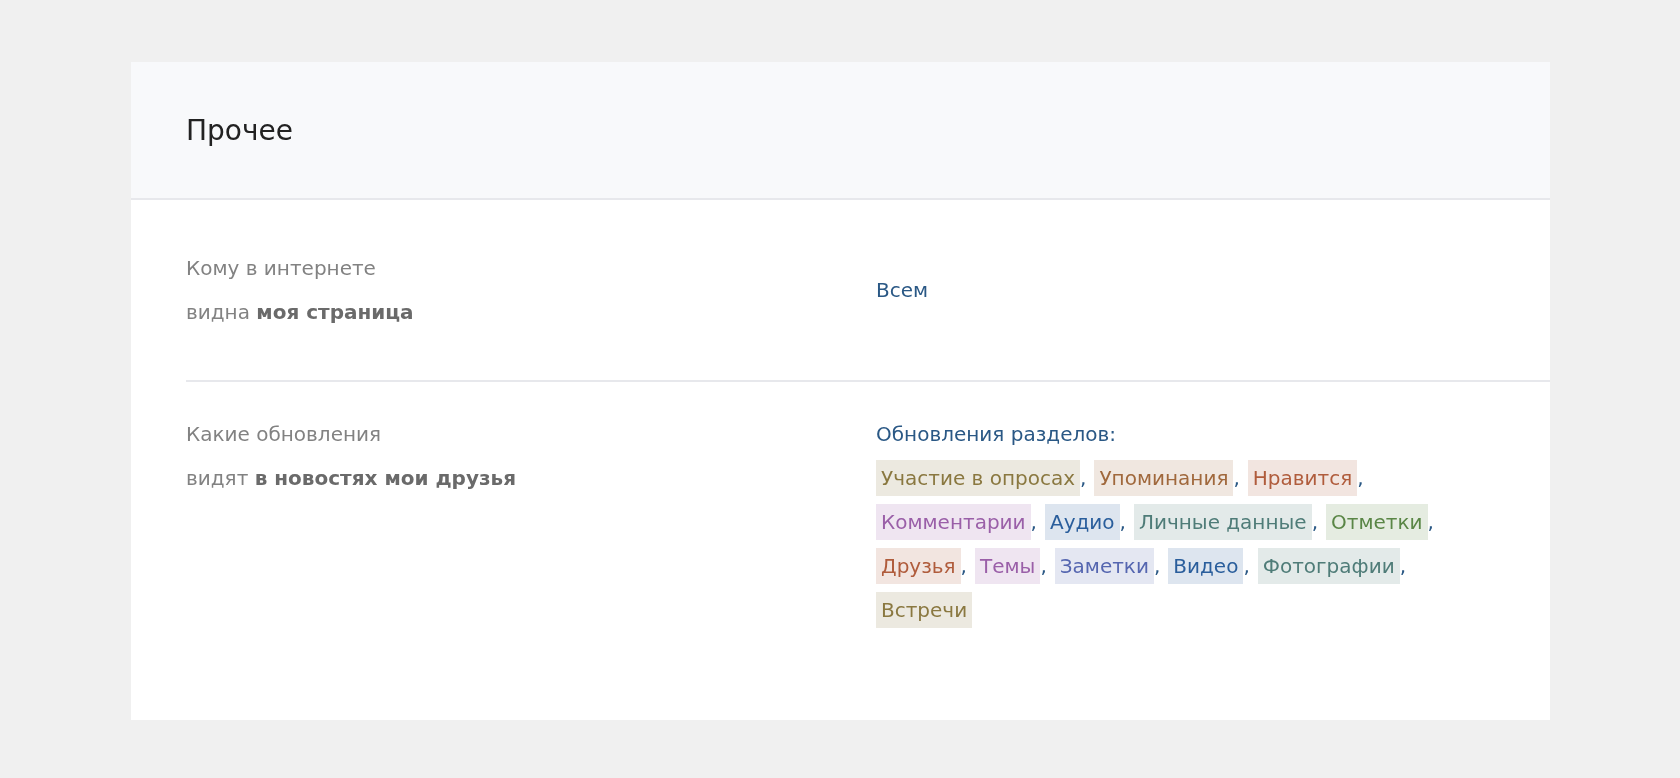  What do you see at coordinates (918, 566) in the screenshot?
I see `section-tag: Друзья` at bounding box center [918, 566].